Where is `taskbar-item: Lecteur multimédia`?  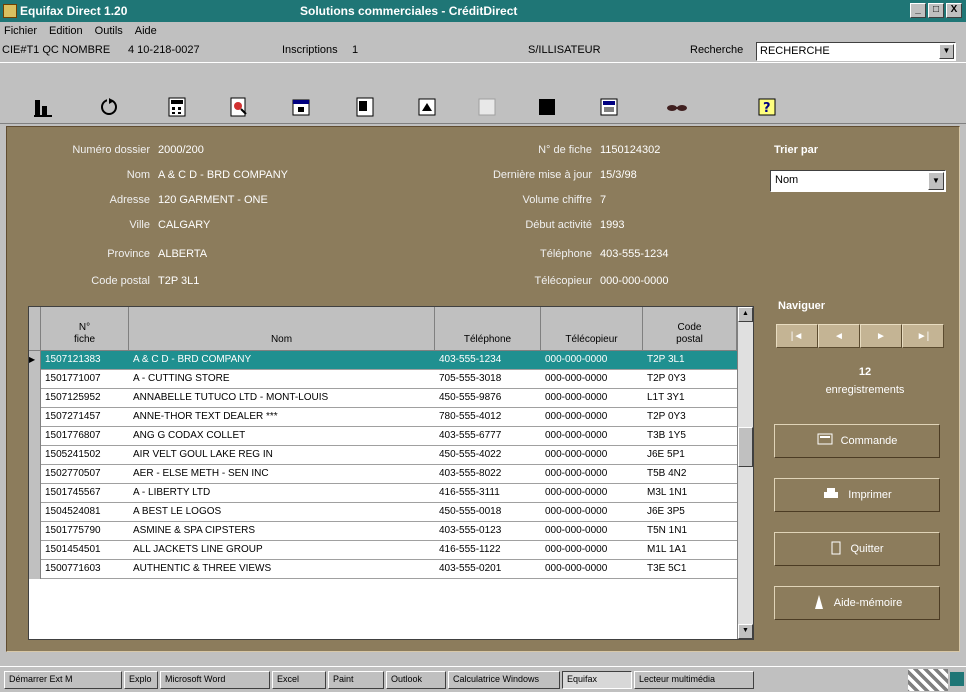 taskbar-item: Lecteur multimédia is located at coordinates (694, 680).